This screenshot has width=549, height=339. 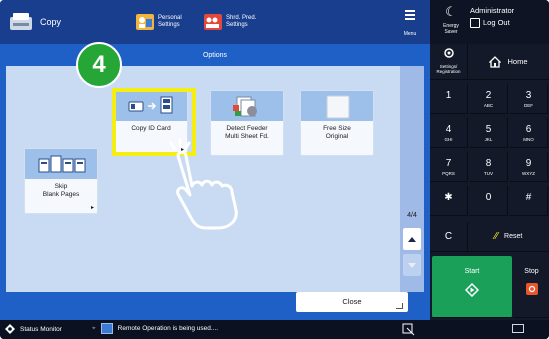 What do you see at coordinates (488, 95) in the screenshot?
I see `key-2-num: 2` at bounding box center [488, 95].